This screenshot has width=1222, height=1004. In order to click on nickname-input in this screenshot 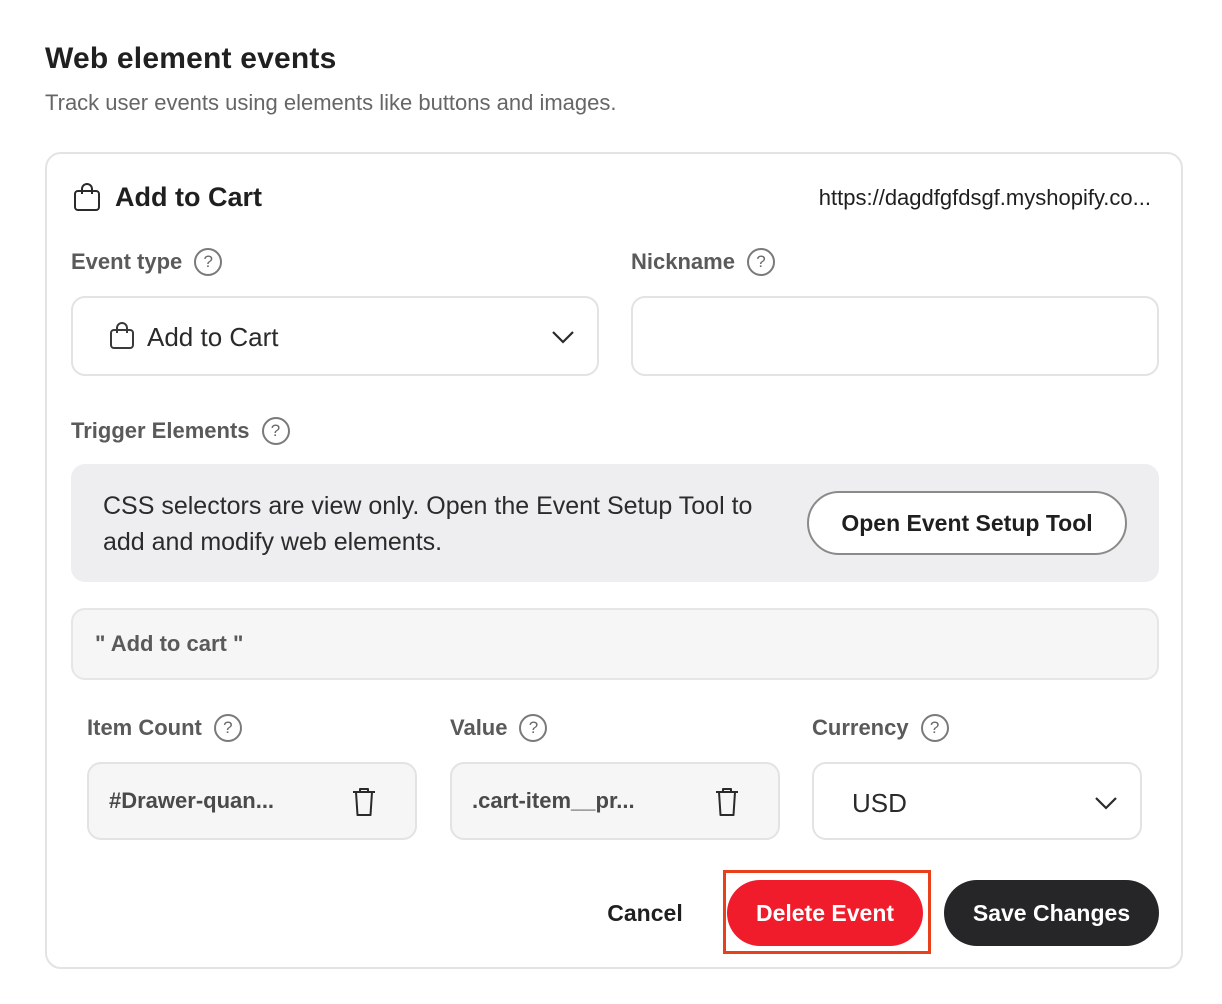, I will do `click(895, 336)`.